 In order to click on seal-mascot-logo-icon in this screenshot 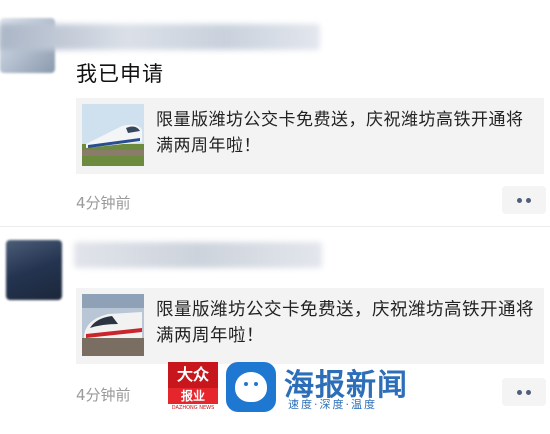, I will do `click(251, 387)`.